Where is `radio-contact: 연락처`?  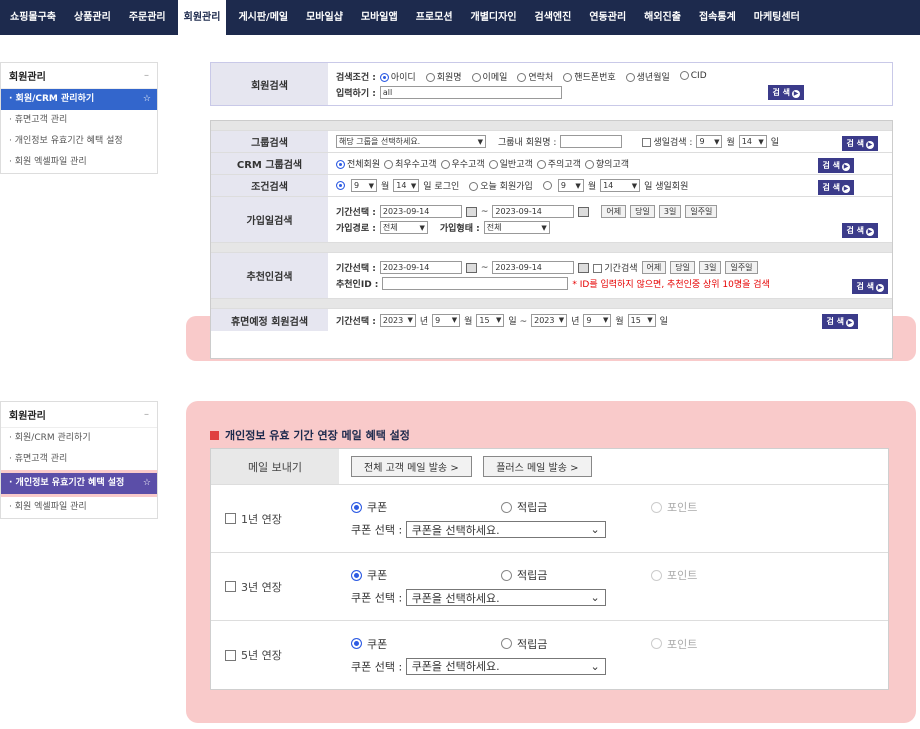 radio-contact: 연락처 is located at coordinates (535, 76).